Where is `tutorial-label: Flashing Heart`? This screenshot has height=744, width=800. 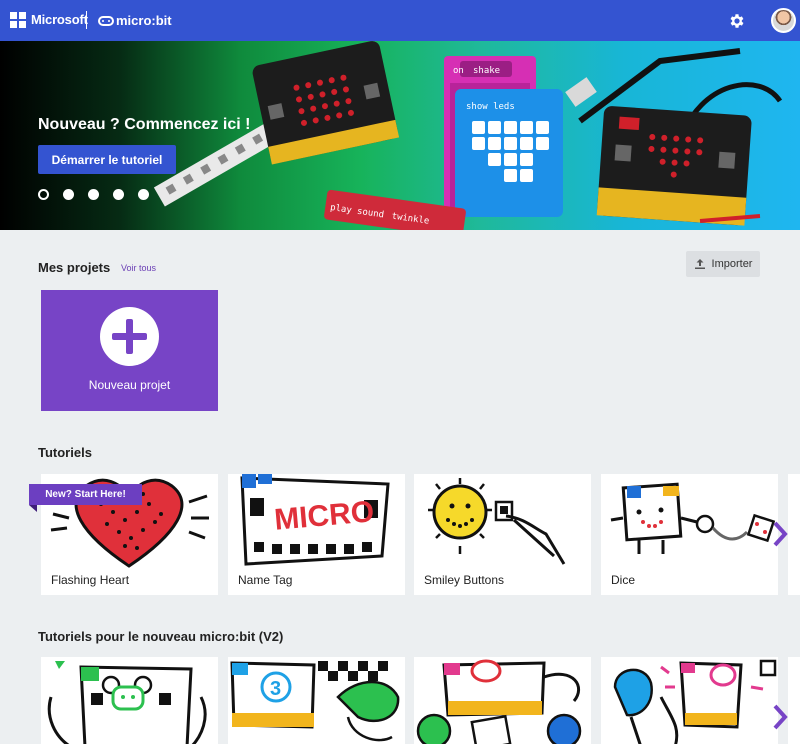
tutorial-label: Flashing Heart is located at coordinates (90, 580).